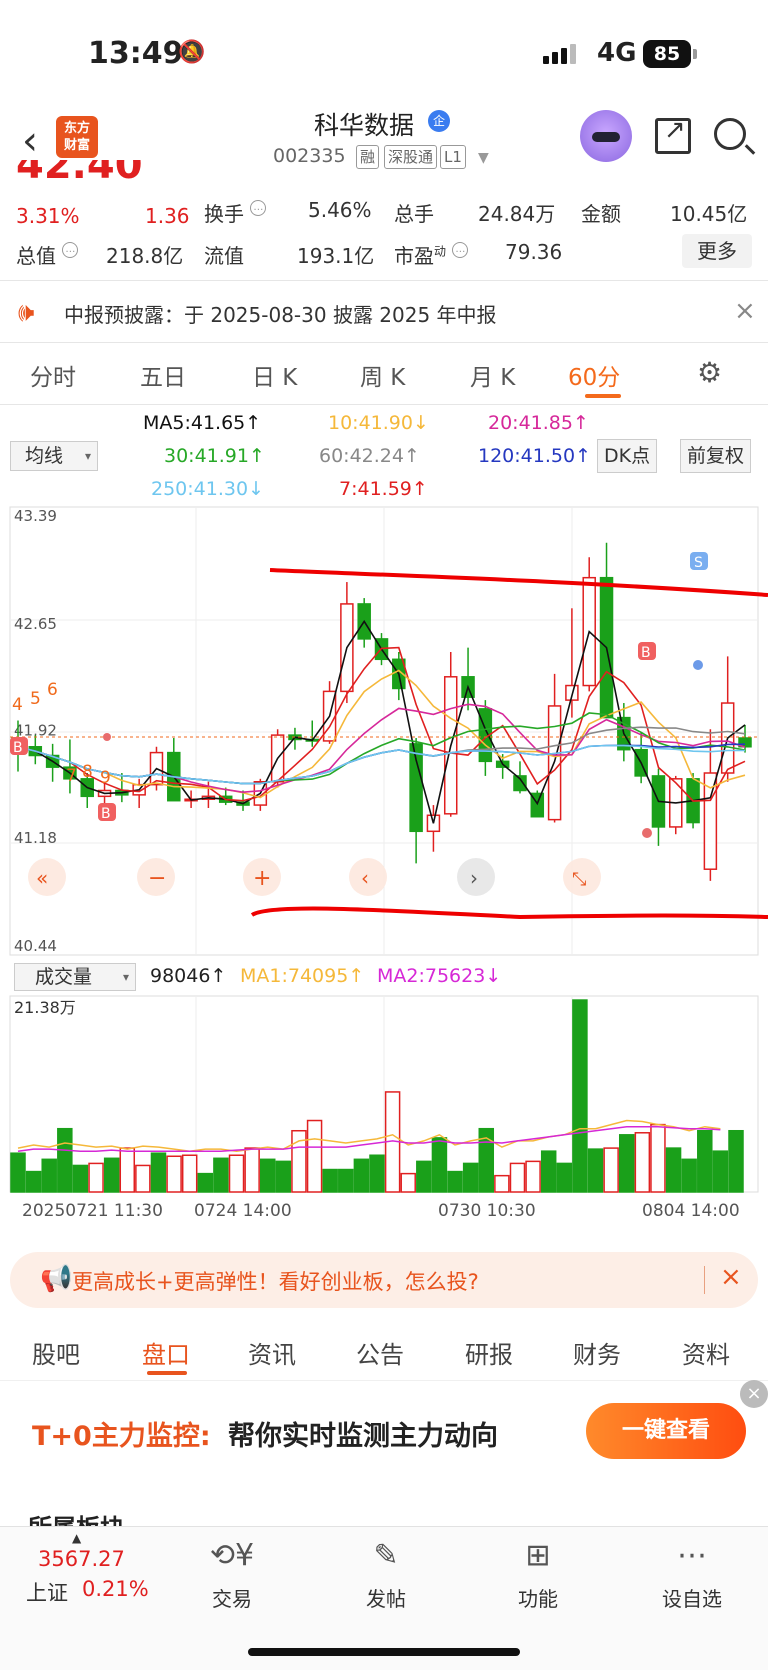 Image resolution: width=768 pixels, height=1670 pixels. What do you see at coordinates (538, 1574) in the screenshot?
I see `nav-functions: ⊞ 功能` at bounding box center [538, 1574].